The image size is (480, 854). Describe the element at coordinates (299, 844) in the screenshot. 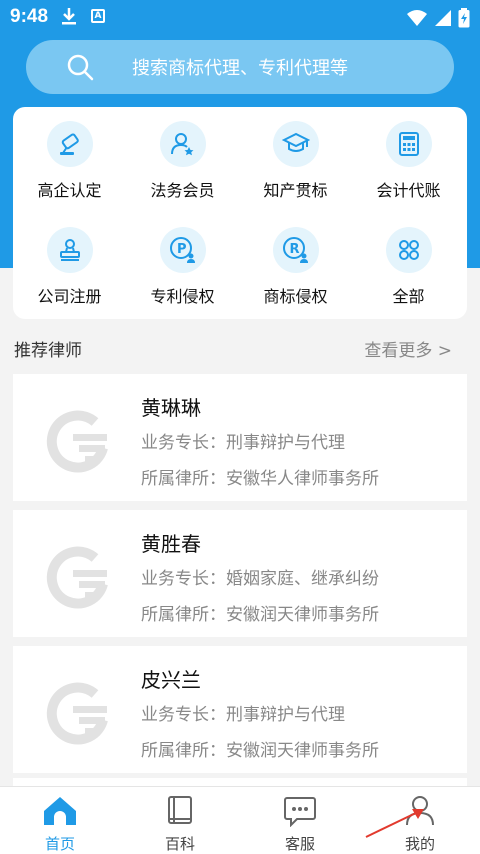

I see `tab-label: 客服` at that location.